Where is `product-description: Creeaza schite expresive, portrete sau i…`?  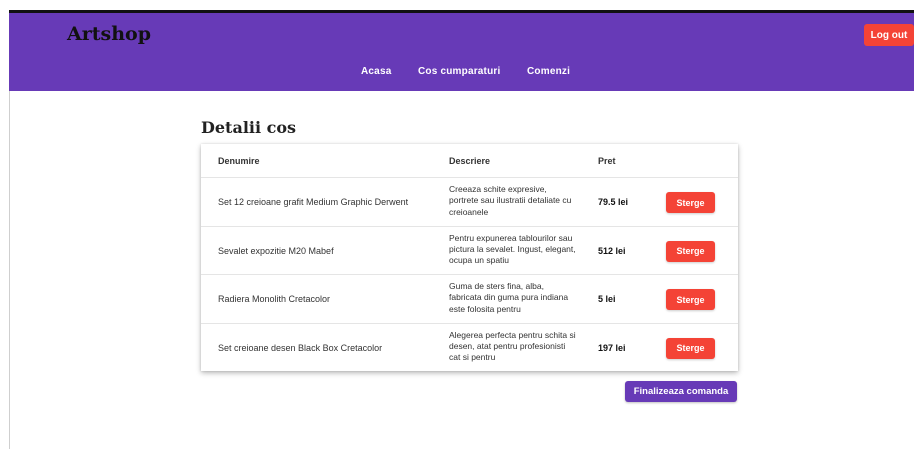 product-description: Creeaza schite expresive, portrete sau i… is located at coordinates (510, 200).